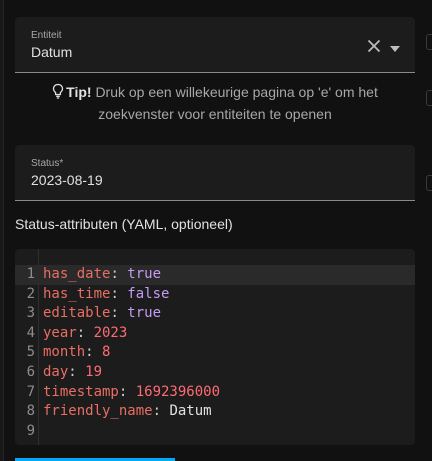 This screenshot has height=461, width=432. What do you see at coordinates (98, 411) in the screenshot?
I see `yaml-key: friendly_name` at bounding box center [98, 411].